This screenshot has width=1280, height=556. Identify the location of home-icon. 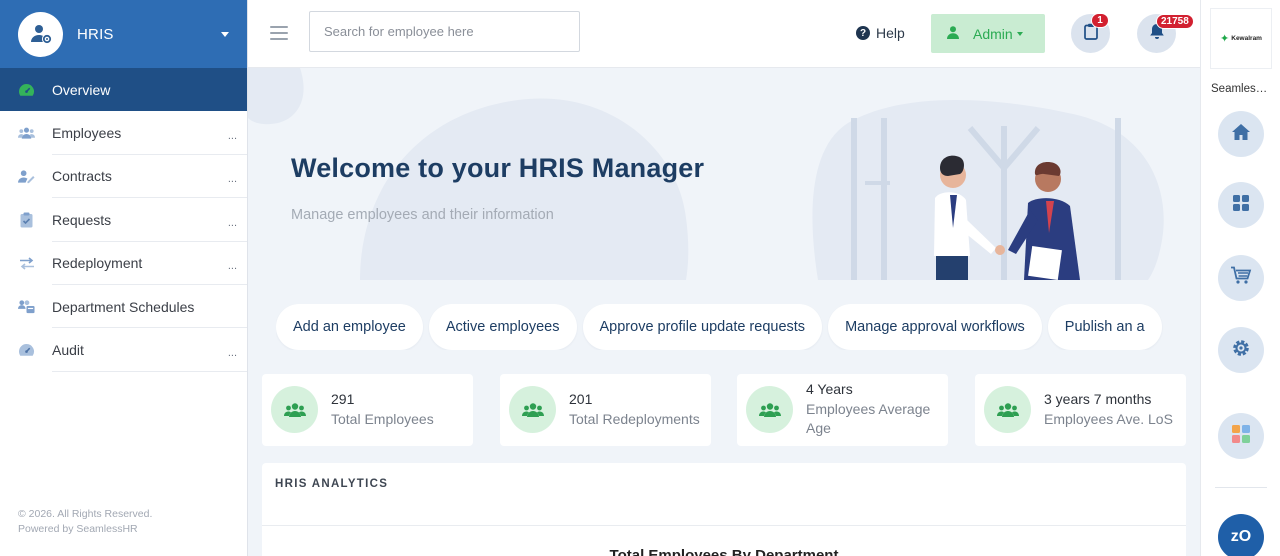
(1241, 134).